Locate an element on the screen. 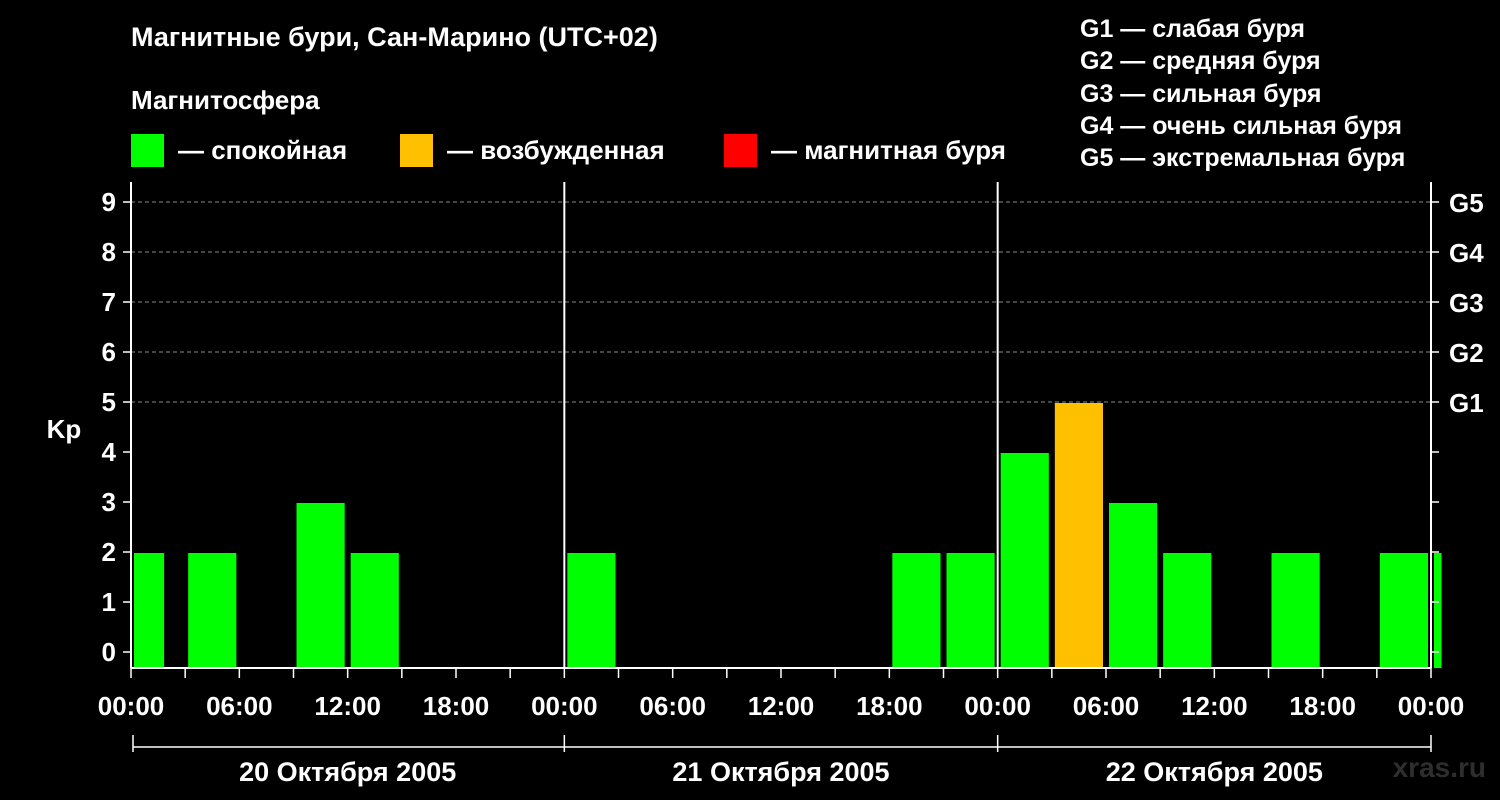  day-label-0: 20 Октября 2005 is located at coordinates (347, 772).